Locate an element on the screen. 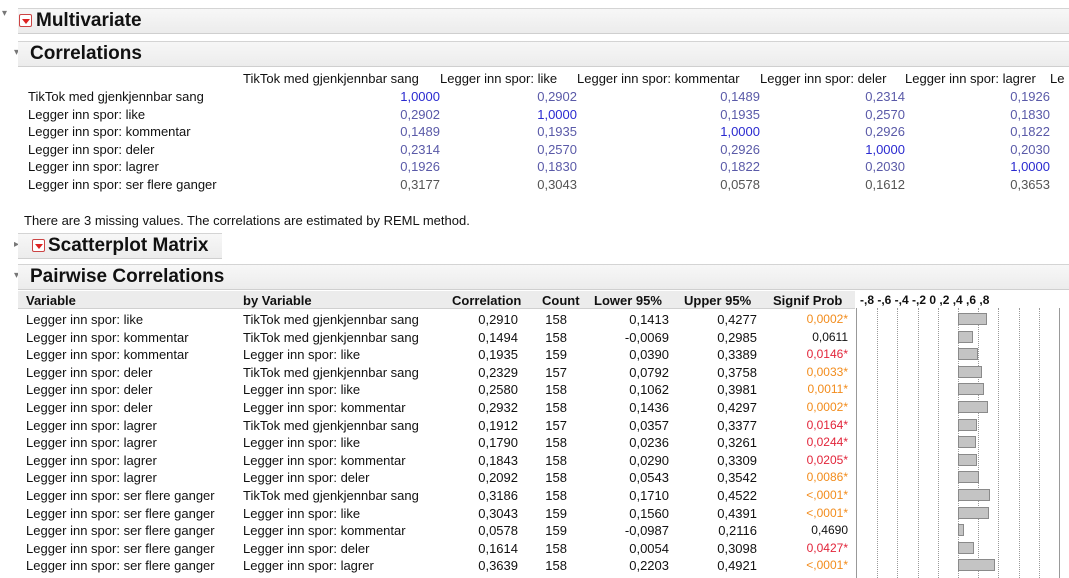 This screenshot has height=578, width=1069. correlation-cell: 0,1830 is located at coordinates (557, 167).